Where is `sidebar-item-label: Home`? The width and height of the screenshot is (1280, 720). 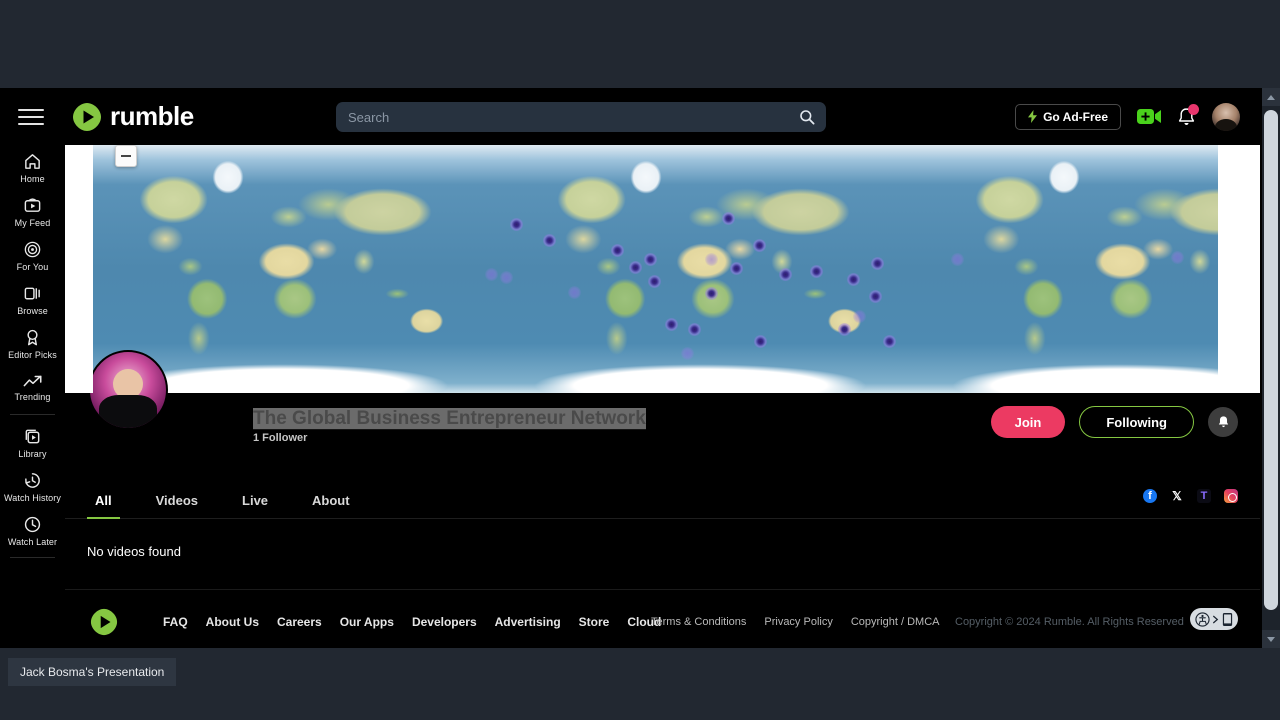
sidebar-item-label: Home is located at coordinates (32, 178).